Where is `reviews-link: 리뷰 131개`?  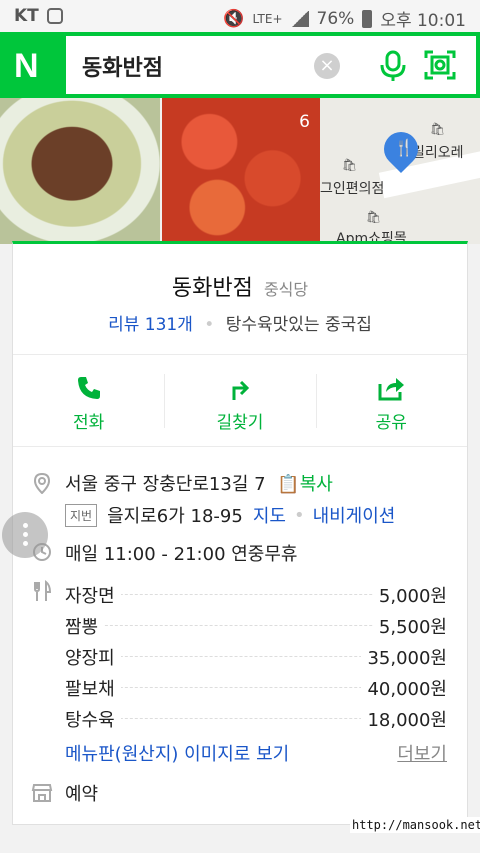
reviews-link: 리뷰 131개 is located at coordinates (150, 325).